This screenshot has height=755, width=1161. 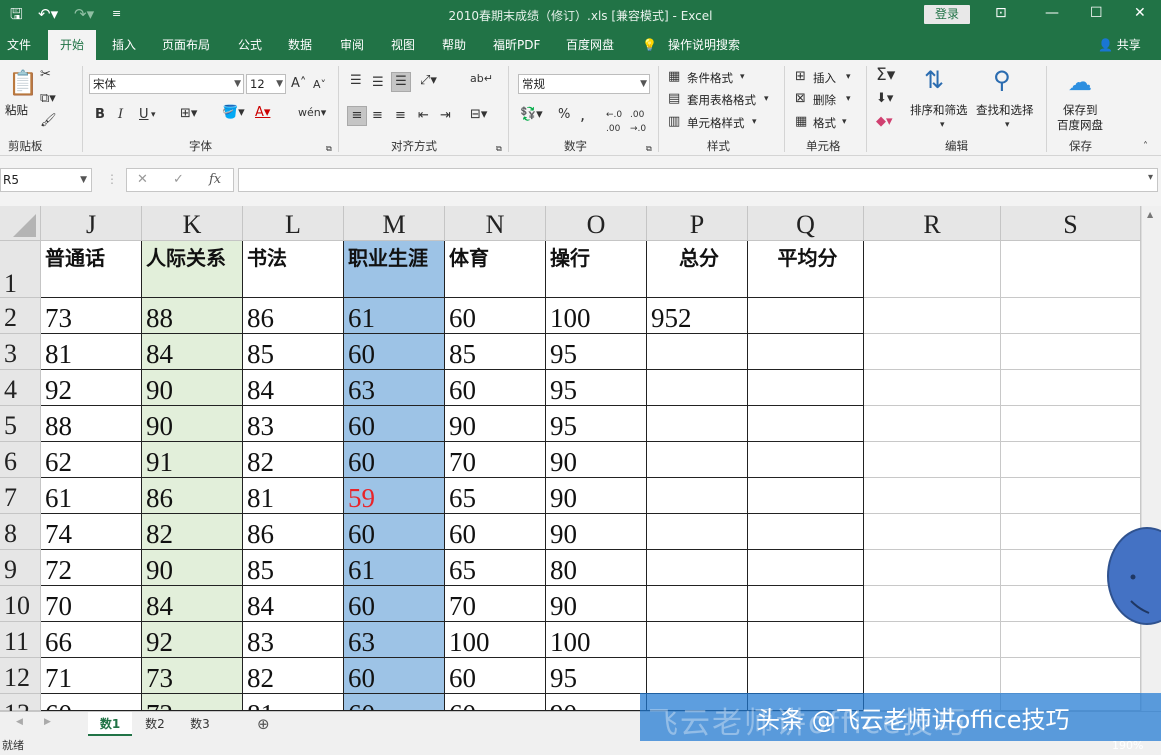 What do you see at coordinates (200, 724) in the screenshot?
I see `sheet-tab-3: 数3` at bounding box center [200, 724].